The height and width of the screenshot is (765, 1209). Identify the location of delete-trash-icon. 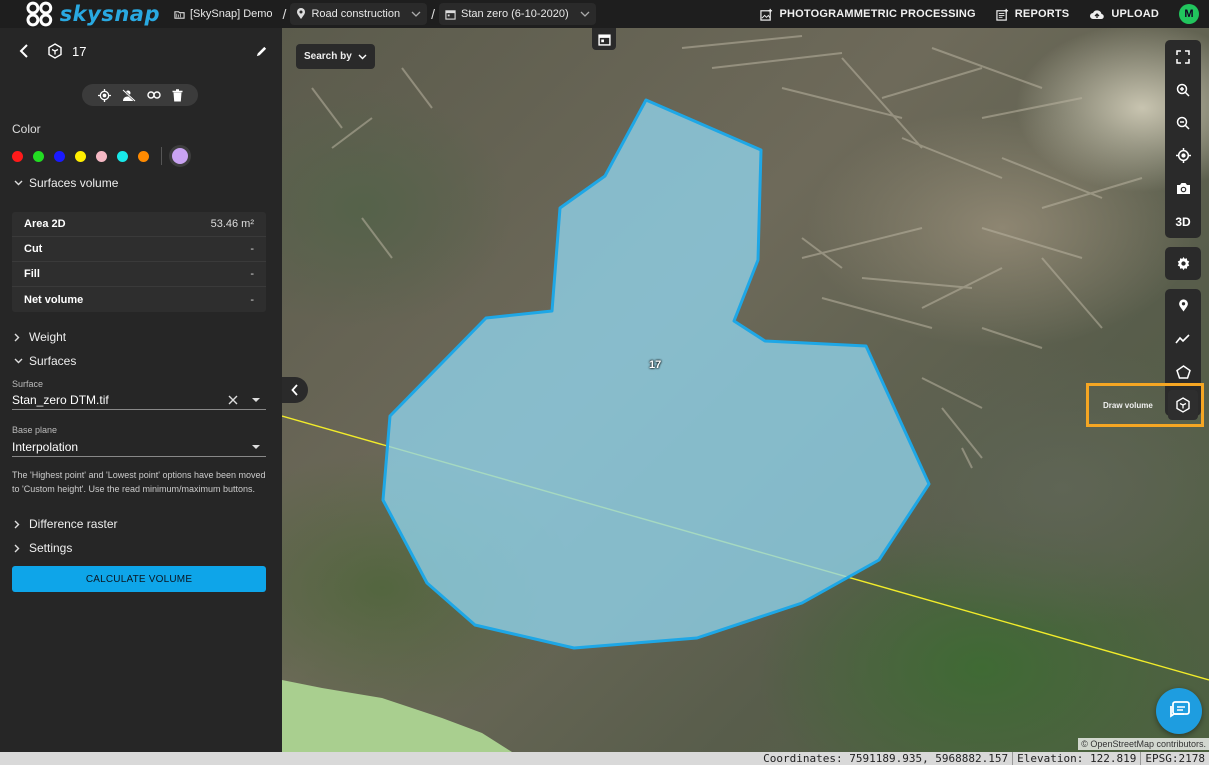
(177, 95).